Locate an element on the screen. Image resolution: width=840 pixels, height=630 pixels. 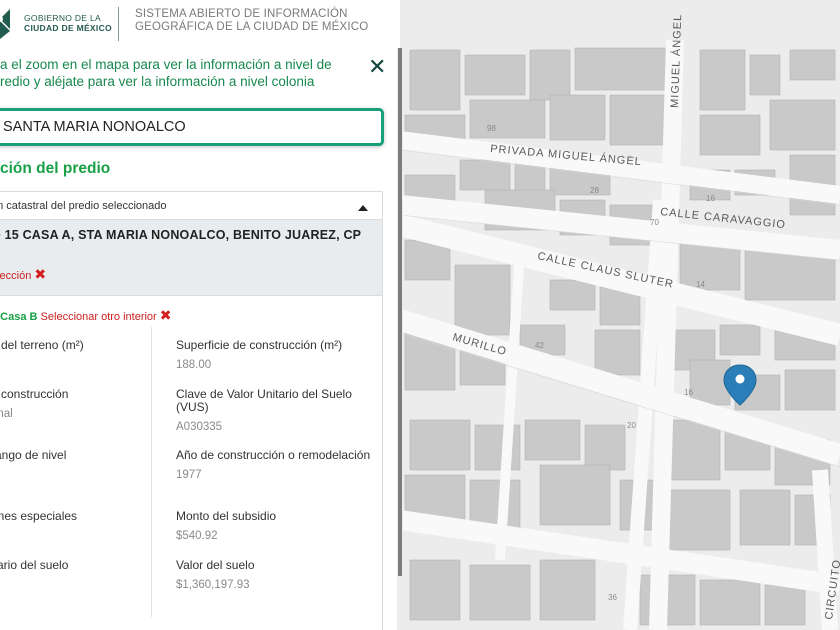
field-value: 188.00 is located at coordinates (194, 365).